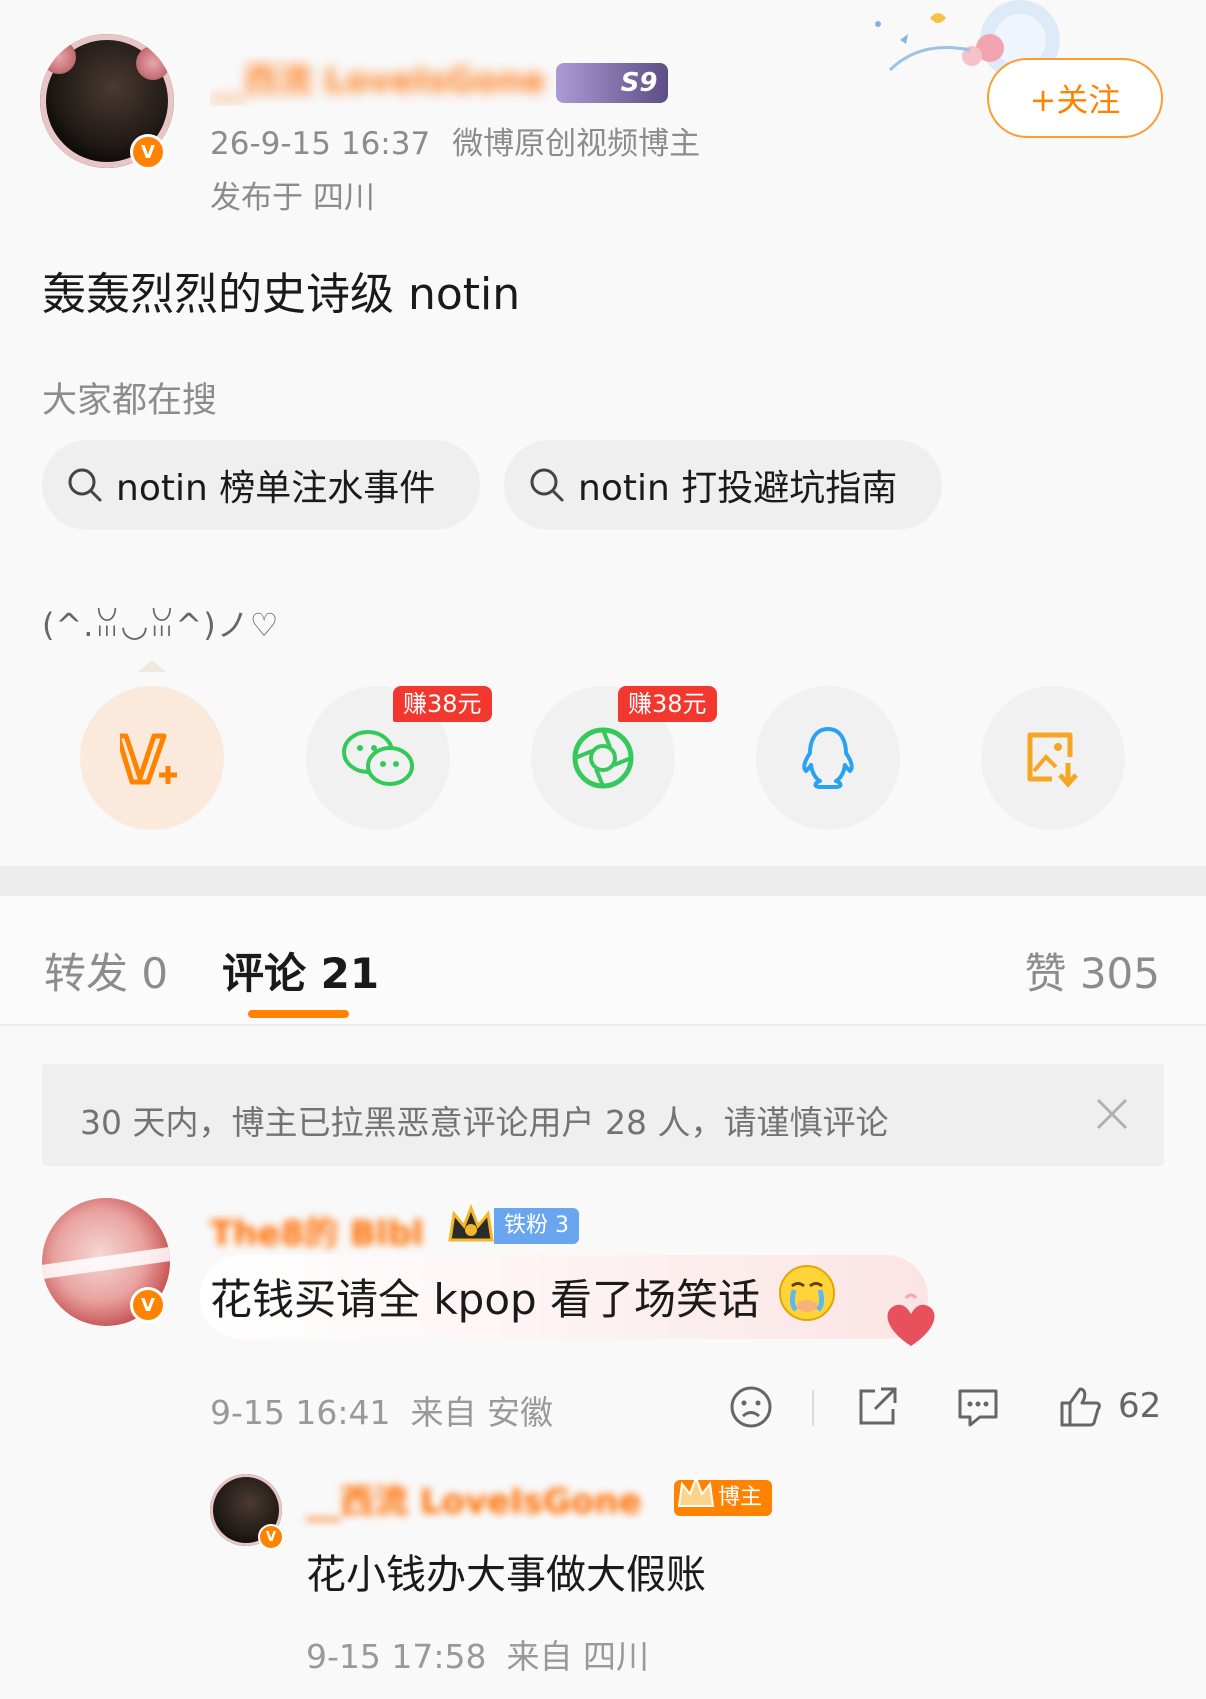 The width and height of the screenshot is (1206, 1699). What do you see at coordinates (317, 1230) in the screenshot?
I see `commenter-name: The8的 Blbl` at bounding box center [317, 1230].